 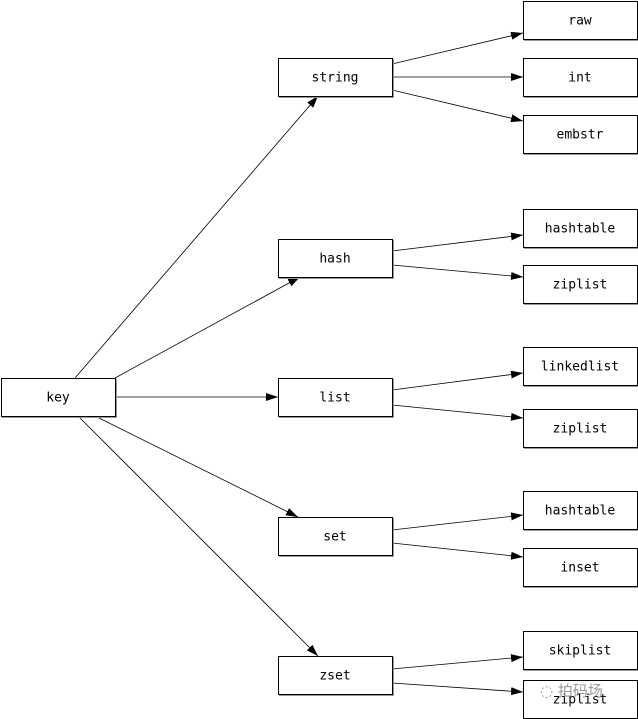 I want to click on node-list: list, so click(x=336, y=398).